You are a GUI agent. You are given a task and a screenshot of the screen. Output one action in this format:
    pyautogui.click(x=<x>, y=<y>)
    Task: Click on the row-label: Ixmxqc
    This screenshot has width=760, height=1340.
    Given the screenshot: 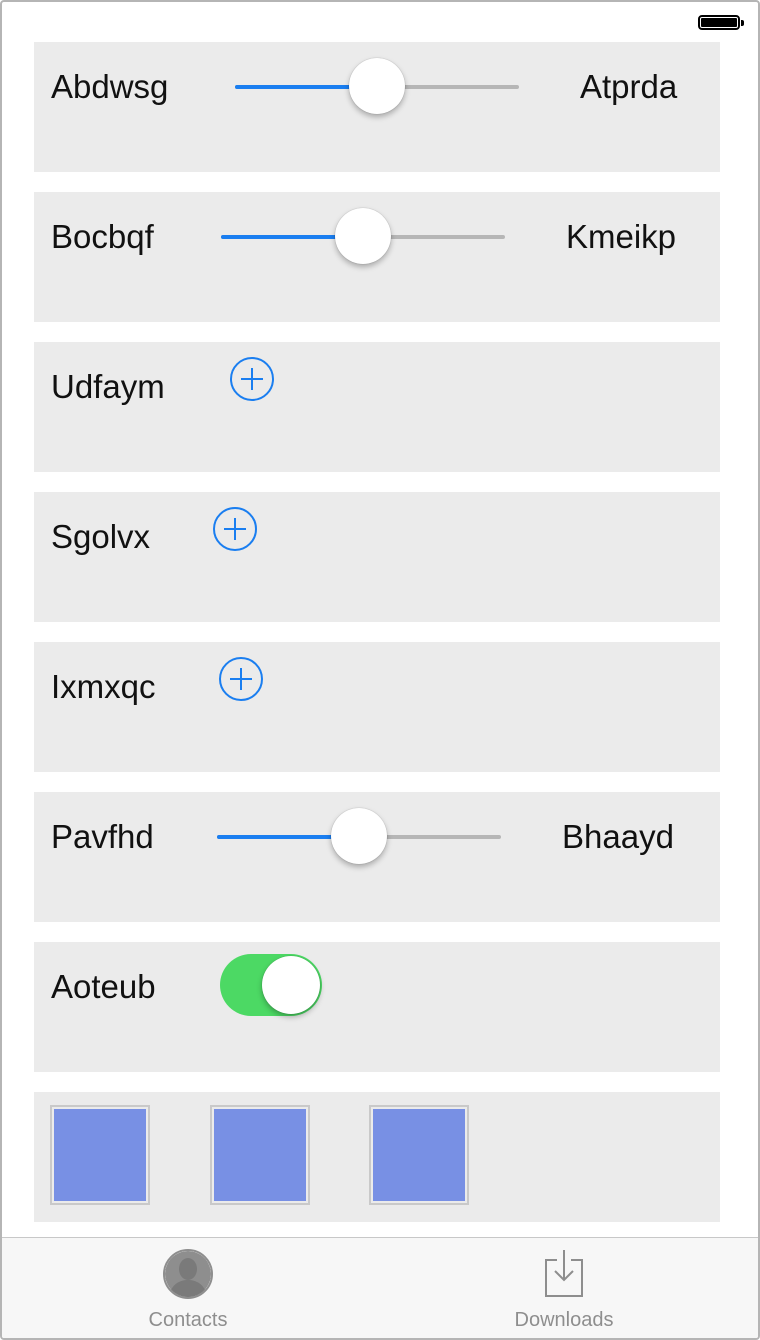 What is the action you would take?
    pyautogui.click(x=103, y=686)
    